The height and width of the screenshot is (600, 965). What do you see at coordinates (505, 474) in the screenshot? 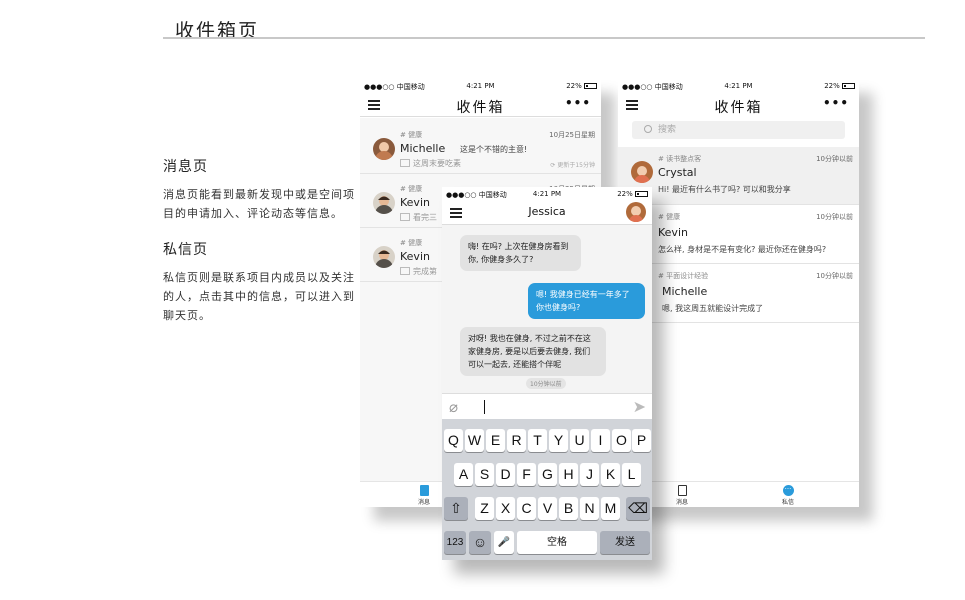
I see `key: D` at bounding box center [505, 474].